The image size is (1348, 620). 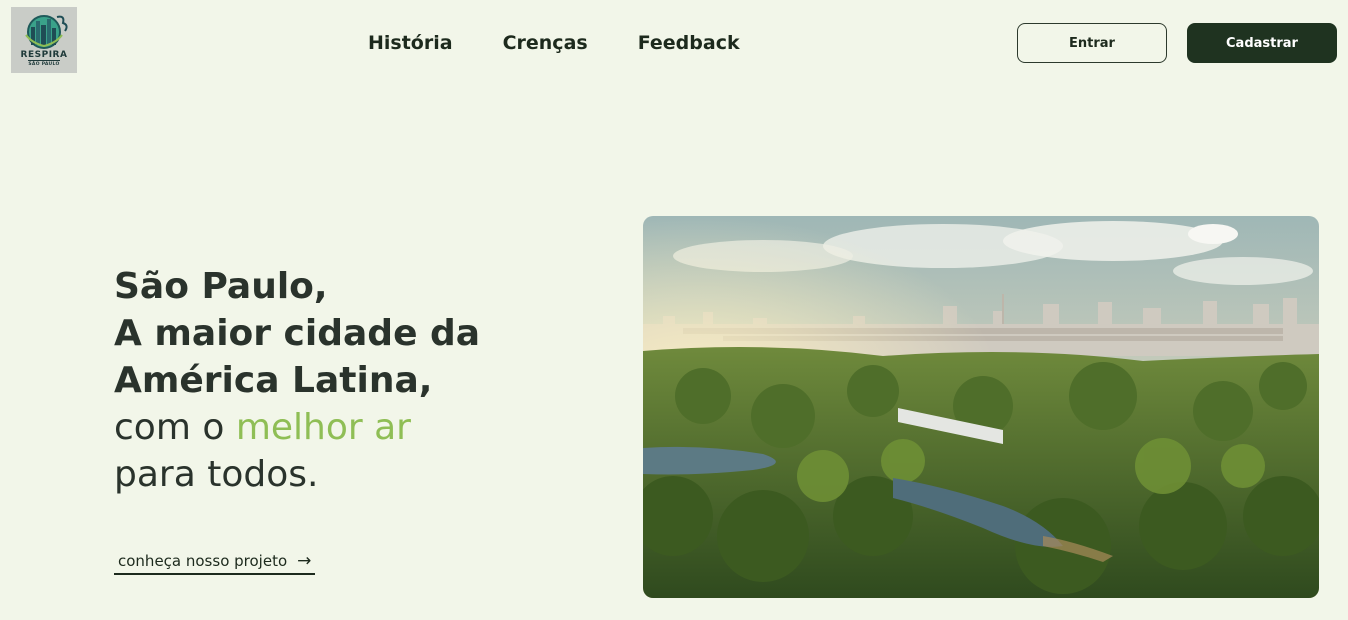 I want to click on hero-line-3: América Latina,, so click(x=273, y=380).